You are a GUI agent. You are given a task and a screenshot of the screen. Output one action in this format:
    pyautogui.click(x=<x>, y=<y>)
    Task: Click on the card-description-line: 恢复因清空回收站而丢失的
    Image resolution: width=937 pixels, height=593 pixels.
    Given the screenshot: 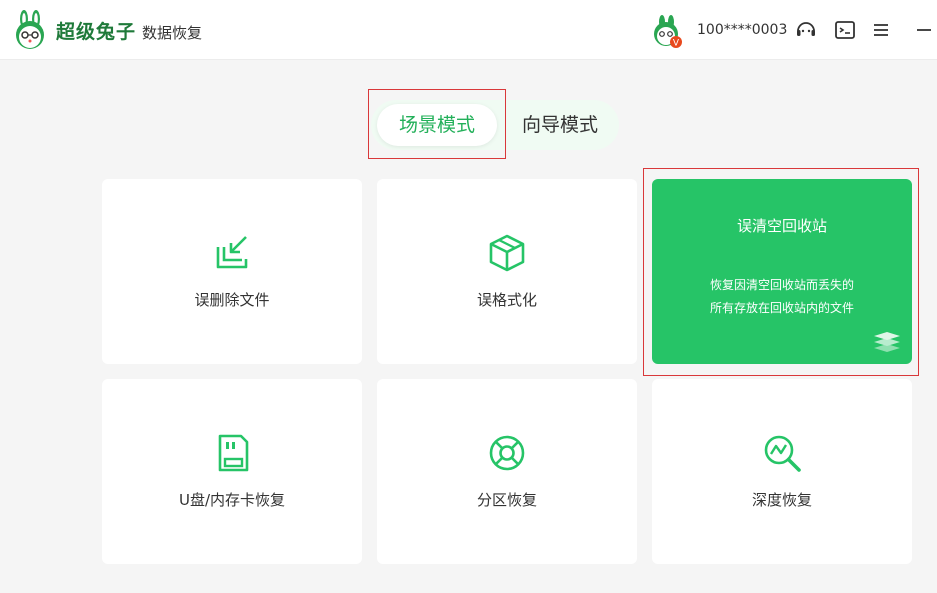 What is the action you would take?
    pyautogui.click(x=781, y=285)
    